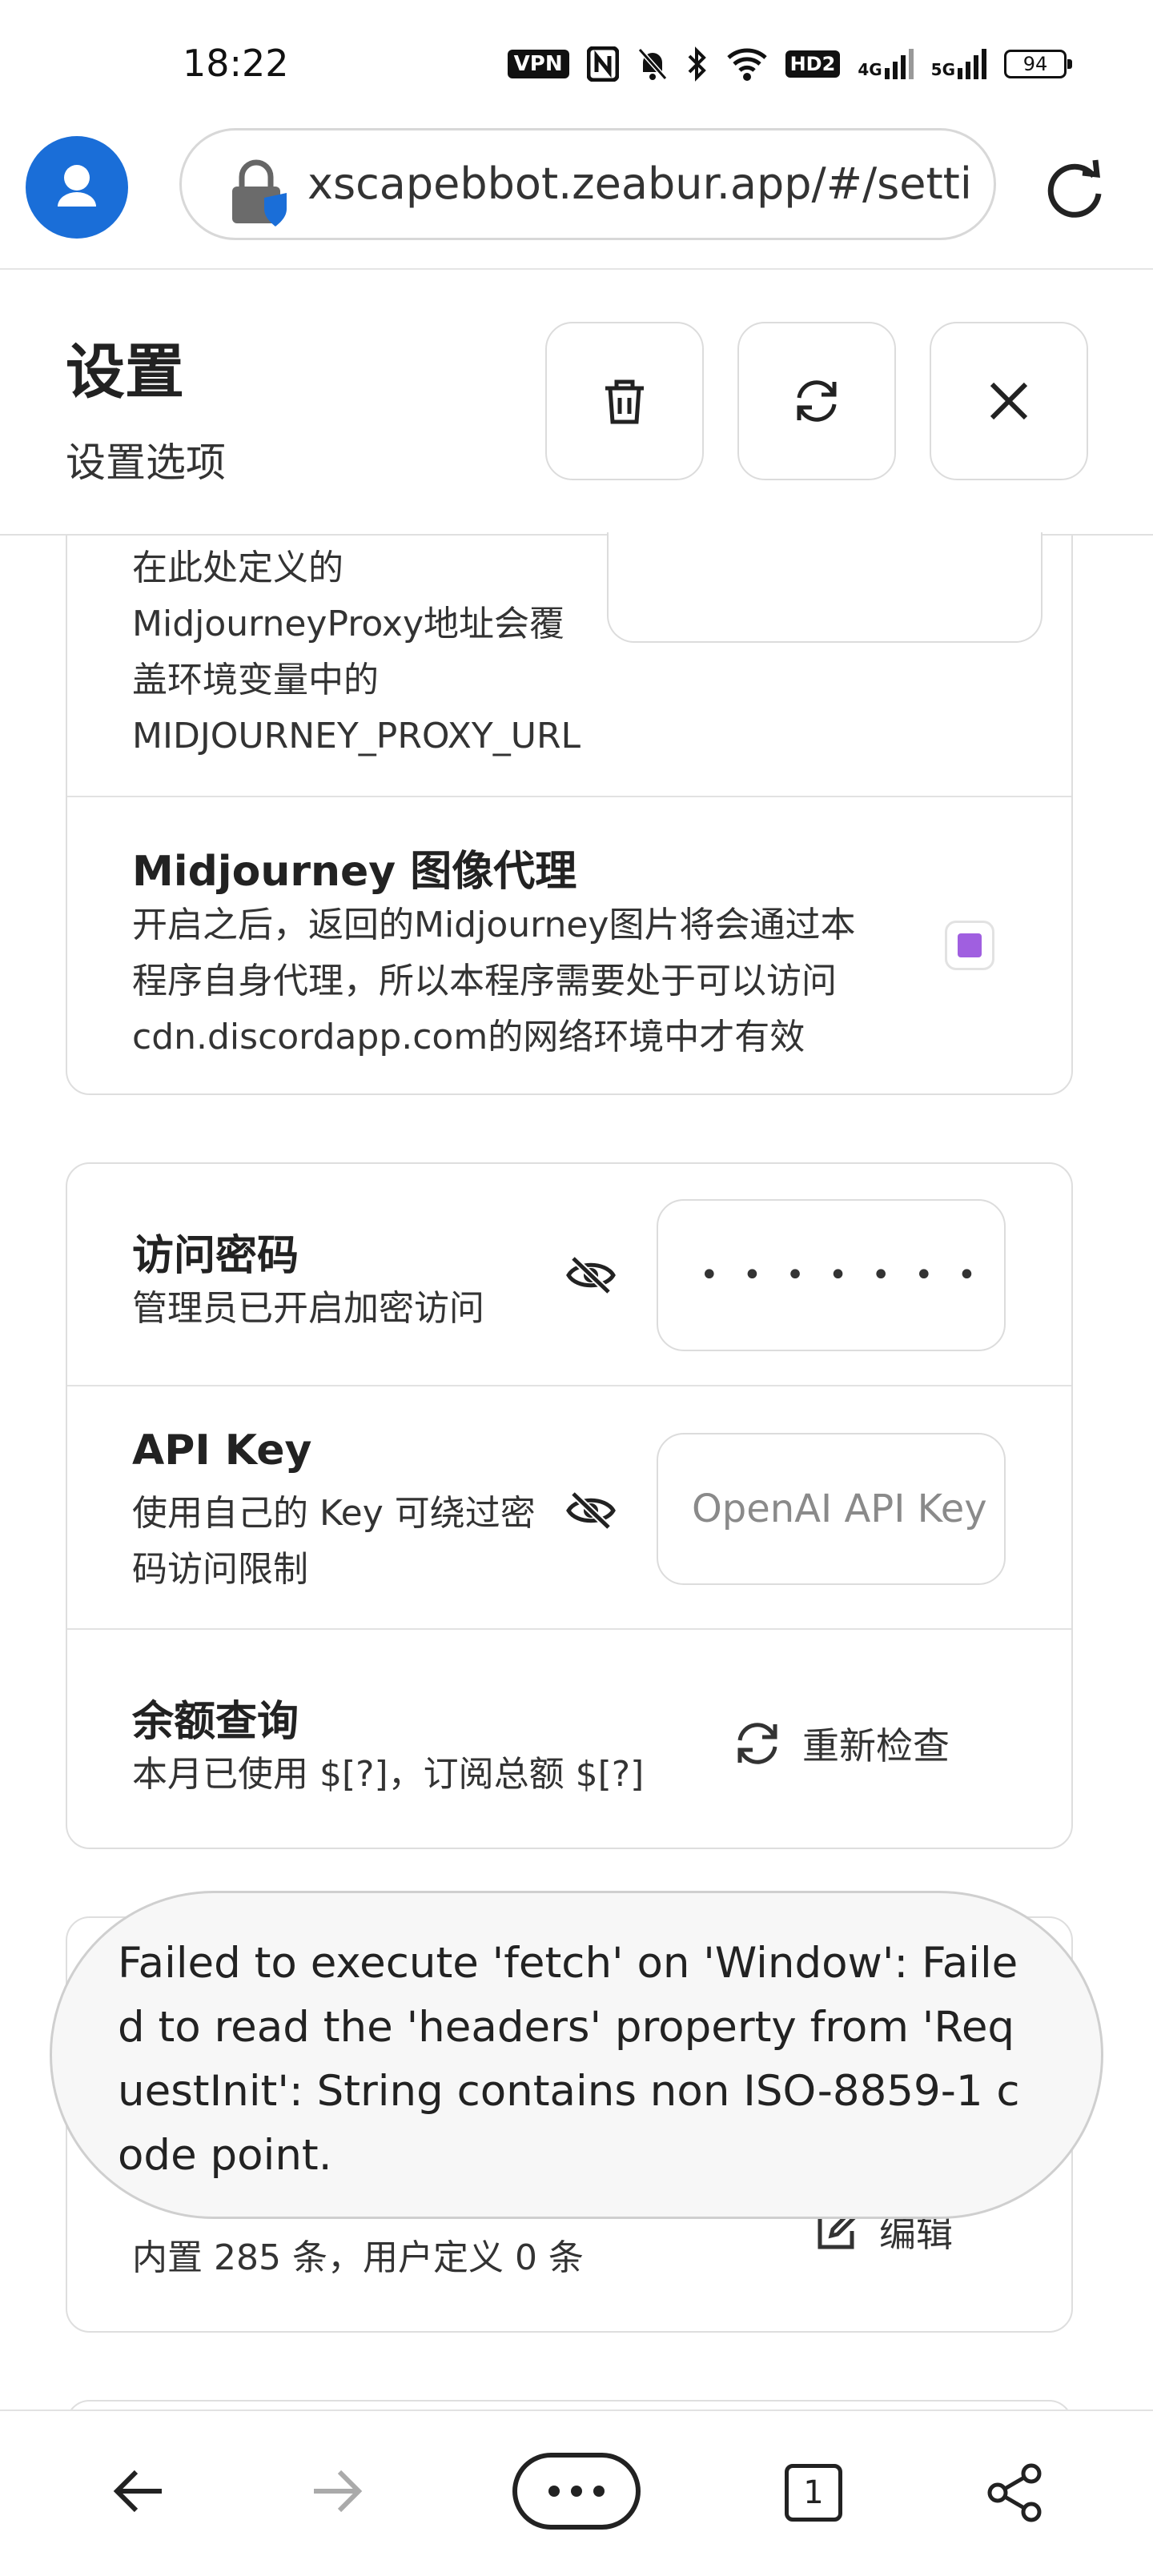 Image resolution: width=1153 pixels, height=2576 pixels. I want to click on reset-button-face, so click(817, 401).